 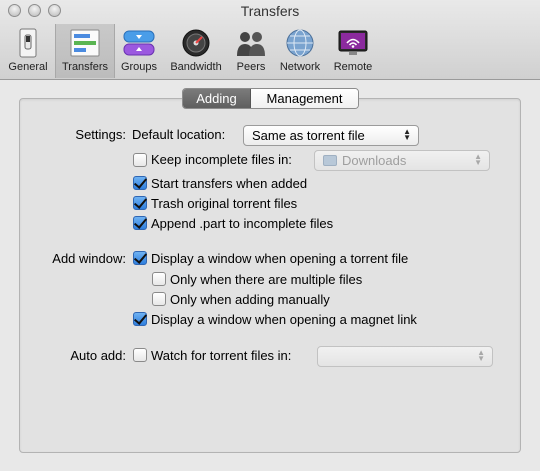 I want to click on globe-icon, so click(x=300, y=43).